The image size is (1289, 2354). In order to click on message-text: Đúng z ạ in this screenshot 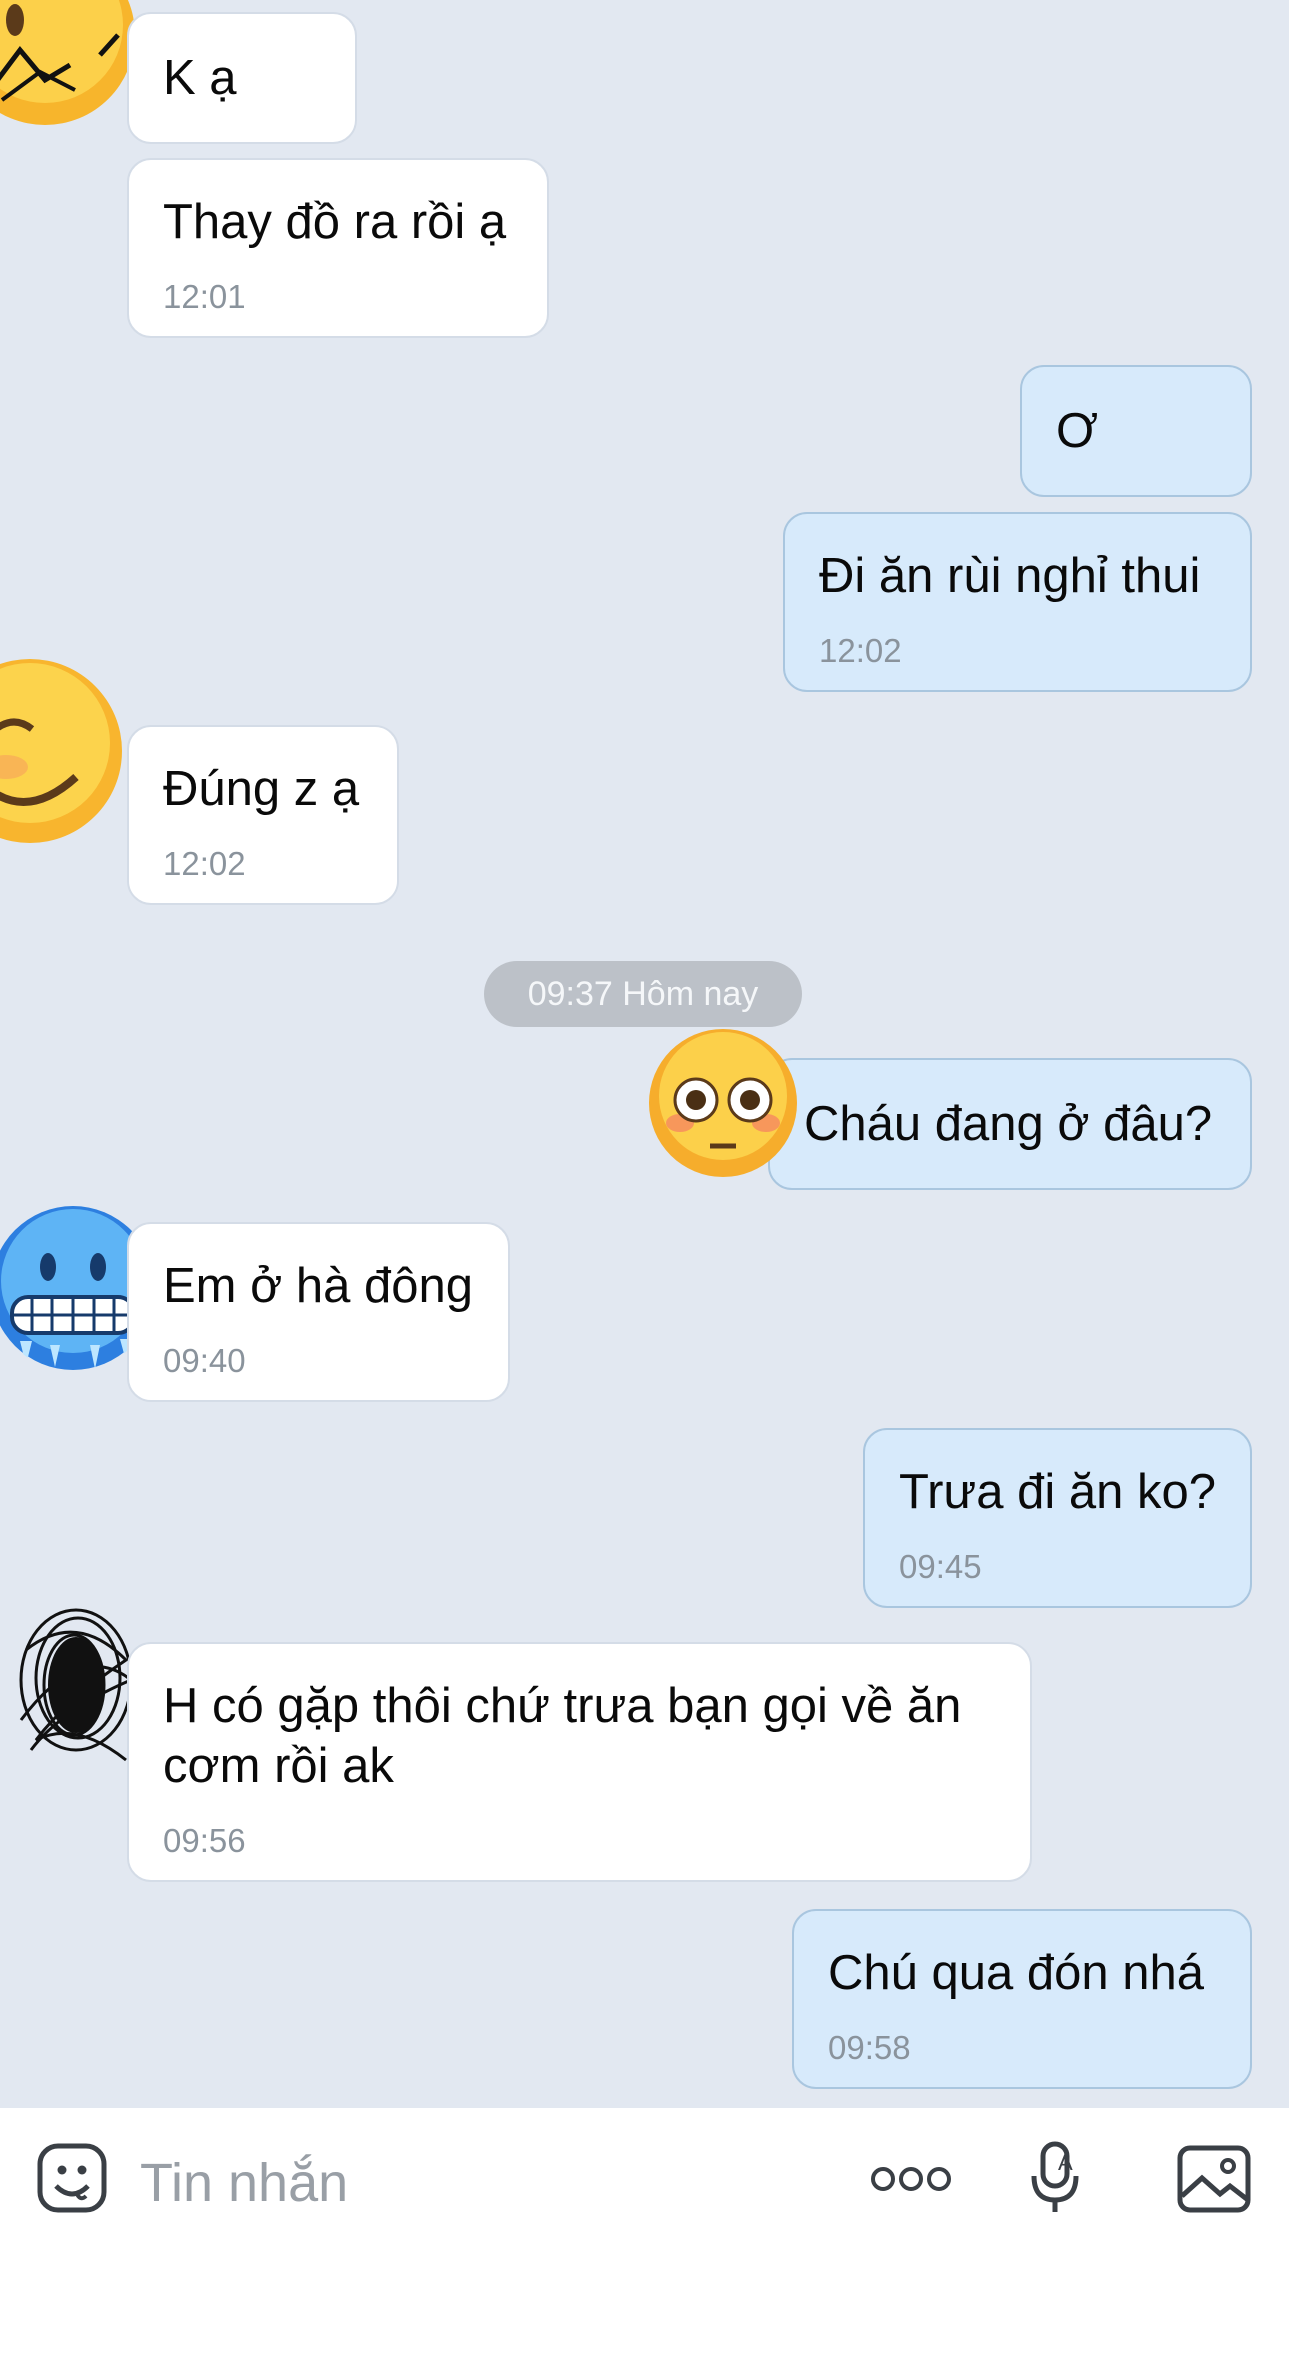, I will do `click(261, 789)`.